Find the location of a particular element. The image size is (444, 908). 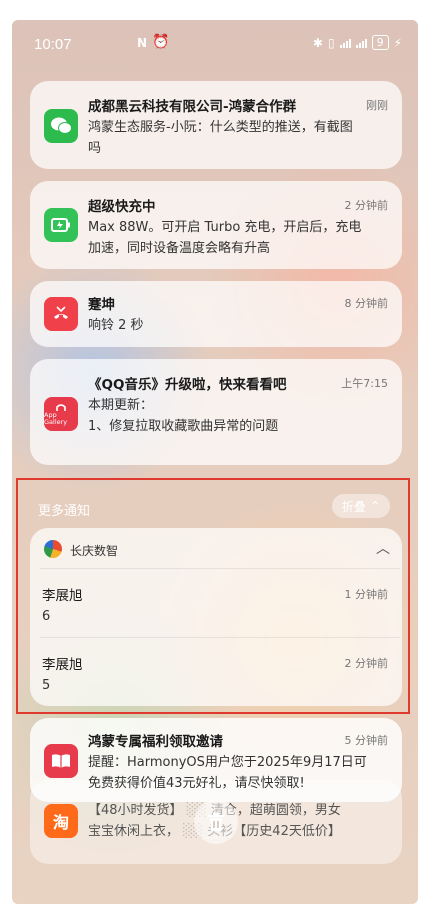

charging-bolt-icon: ⚡ is located at coordinates (397, 42).